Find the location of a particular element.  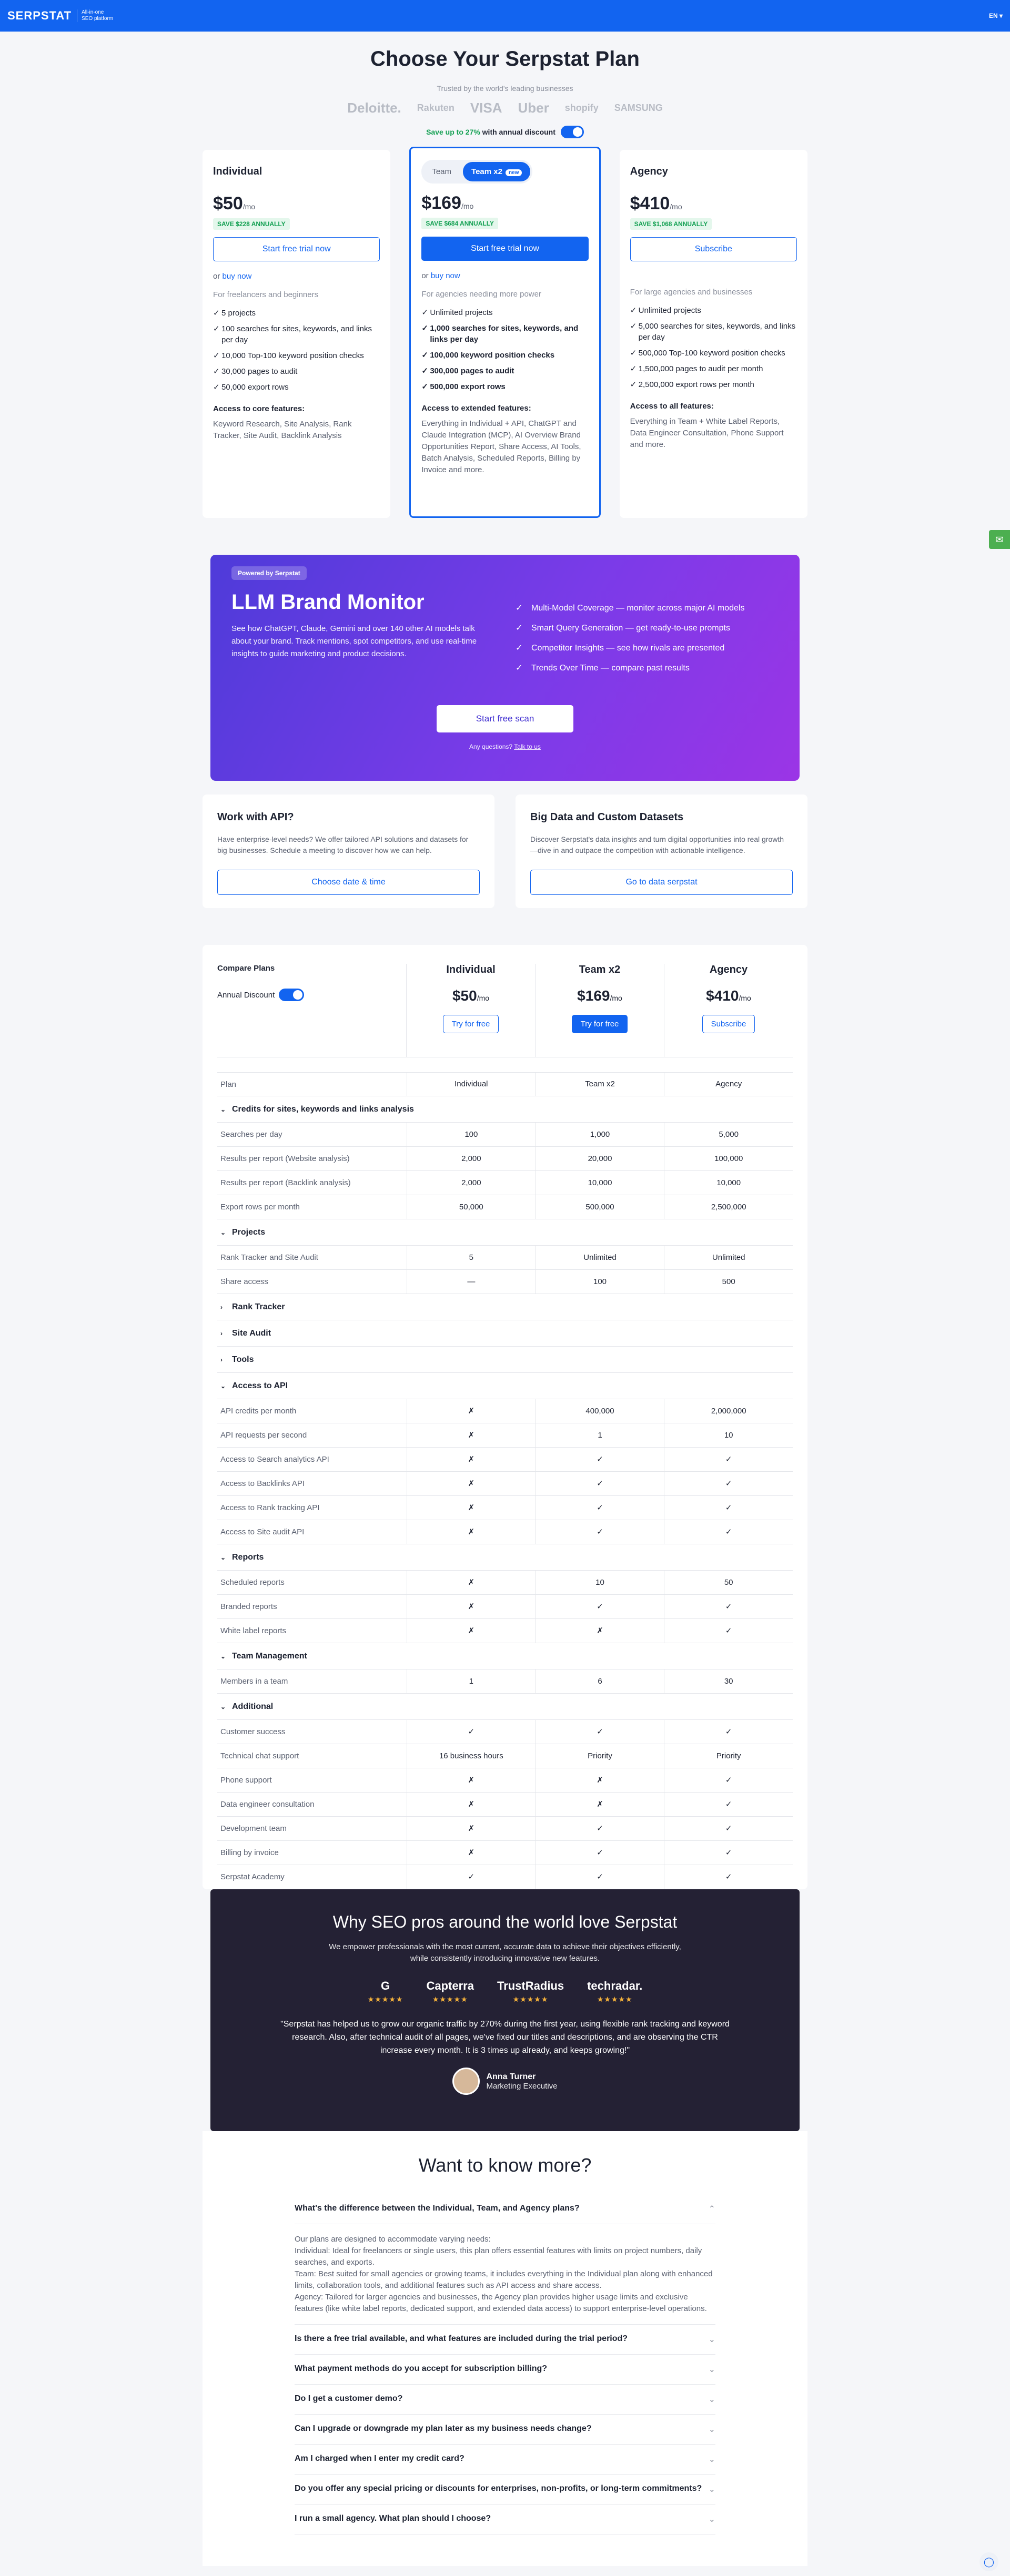

buy-now-line: or buy now is located at coordinates (440, 275).